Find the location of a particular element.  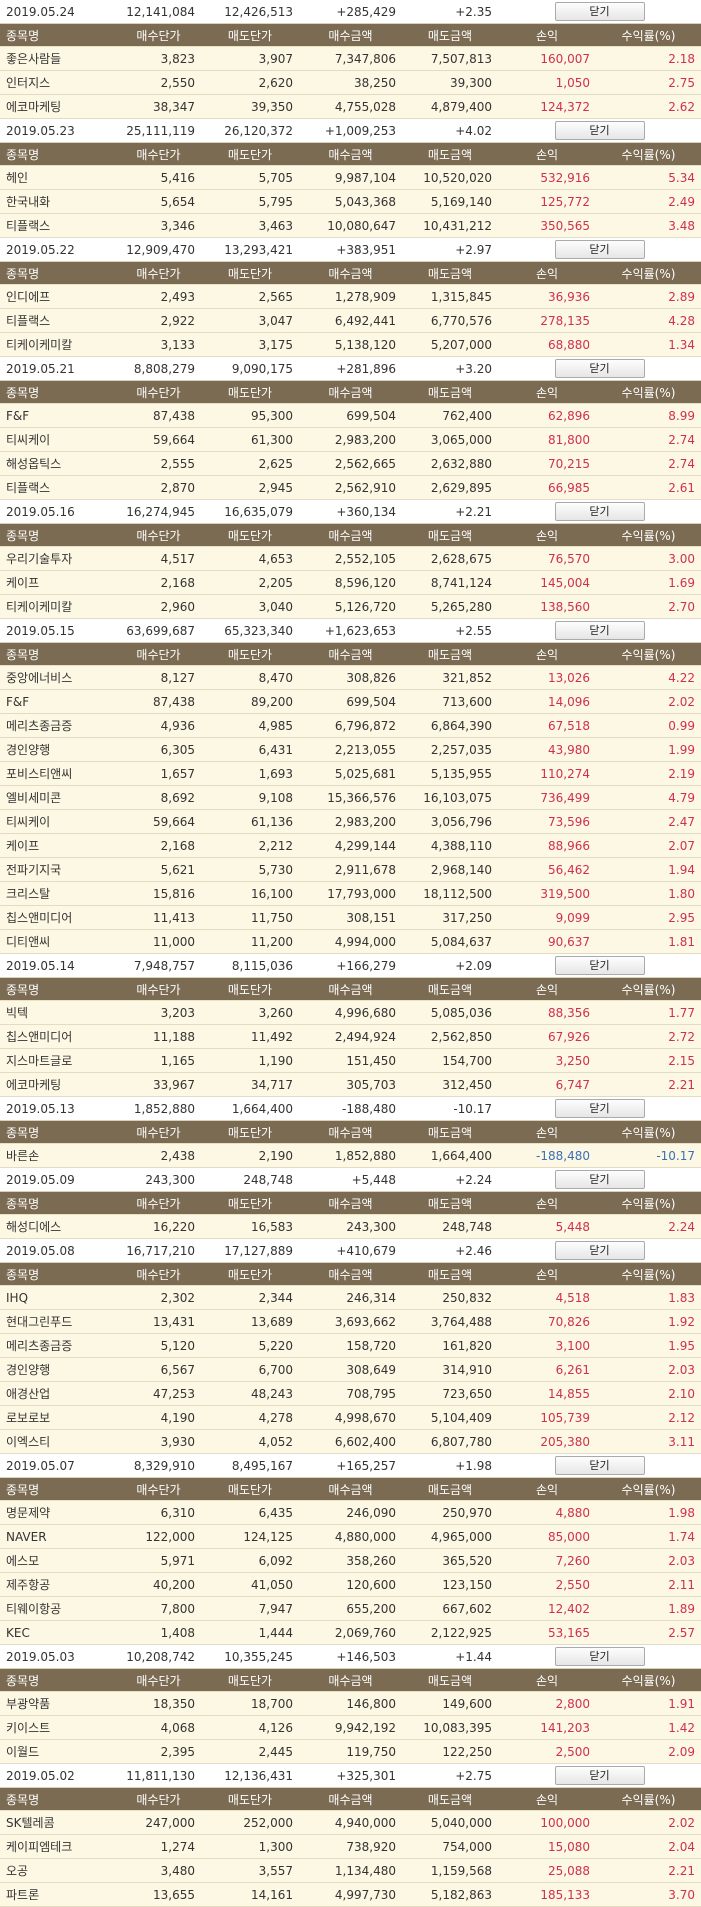

buy-amount: 243,300 is located at coordinates (350, 1226).